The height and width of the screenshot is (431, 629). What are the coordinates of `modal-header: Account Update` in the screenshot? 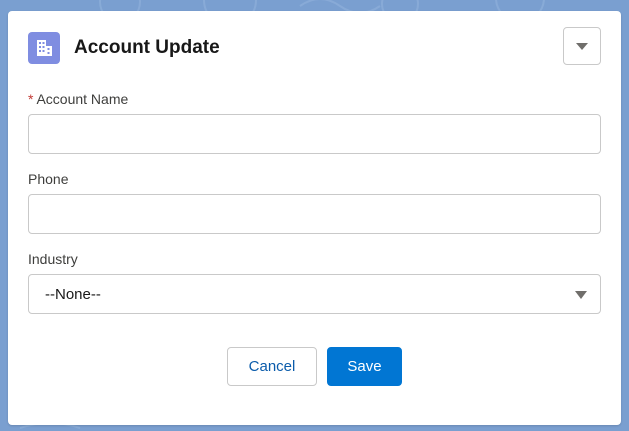 It's located at (314, 48).